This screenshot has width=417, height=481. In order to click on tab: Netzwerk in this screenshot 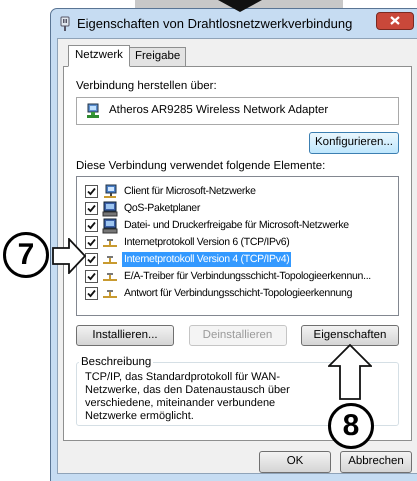, I will do `click(99, 56)`.